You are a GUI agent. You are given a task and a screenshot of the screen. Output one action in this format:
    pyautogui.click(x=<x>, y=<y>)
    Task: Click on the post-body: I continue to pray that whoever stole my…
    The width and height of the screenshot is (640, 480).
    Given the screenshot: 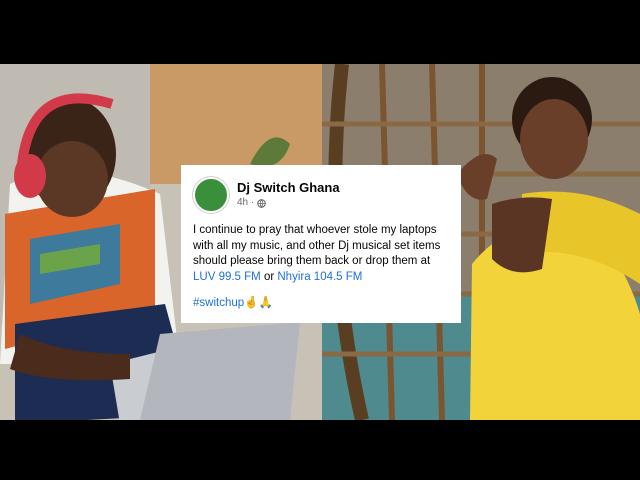 What is the action you would take?
    pyautogui.click(x=321, y=254)
    